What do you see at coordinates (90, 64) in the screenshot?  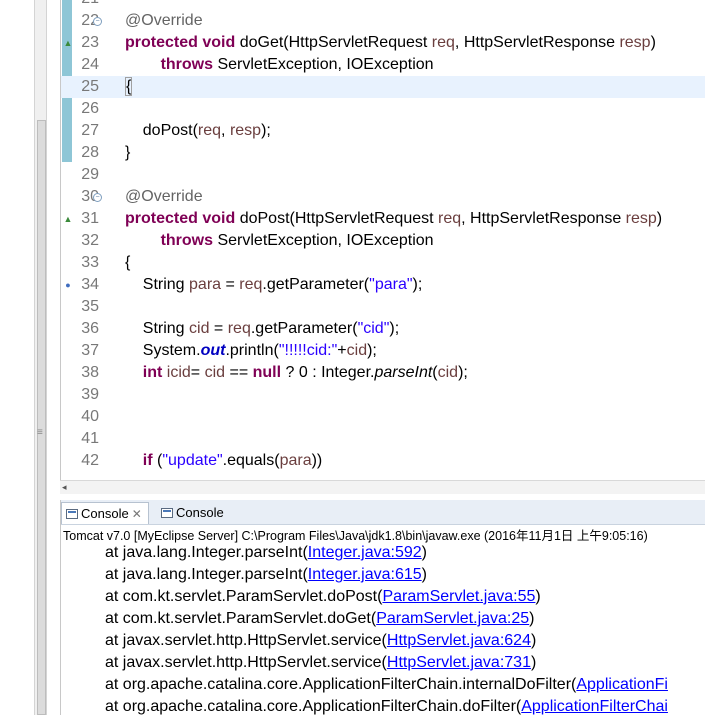 I see `line-number: 24` at bounding box center [90, 64].